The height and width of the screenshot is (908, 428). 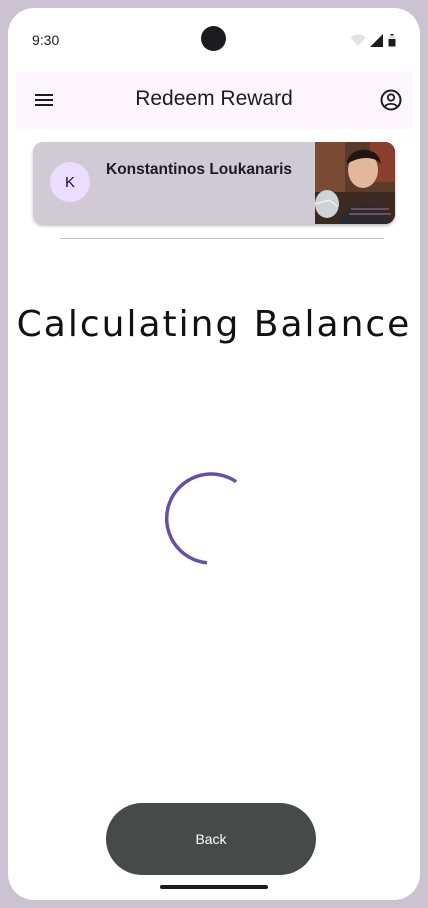 What do you see at coordinates (214, 887) in the screenshot?
I see `home-indicator` at bounding box center [214, 887].